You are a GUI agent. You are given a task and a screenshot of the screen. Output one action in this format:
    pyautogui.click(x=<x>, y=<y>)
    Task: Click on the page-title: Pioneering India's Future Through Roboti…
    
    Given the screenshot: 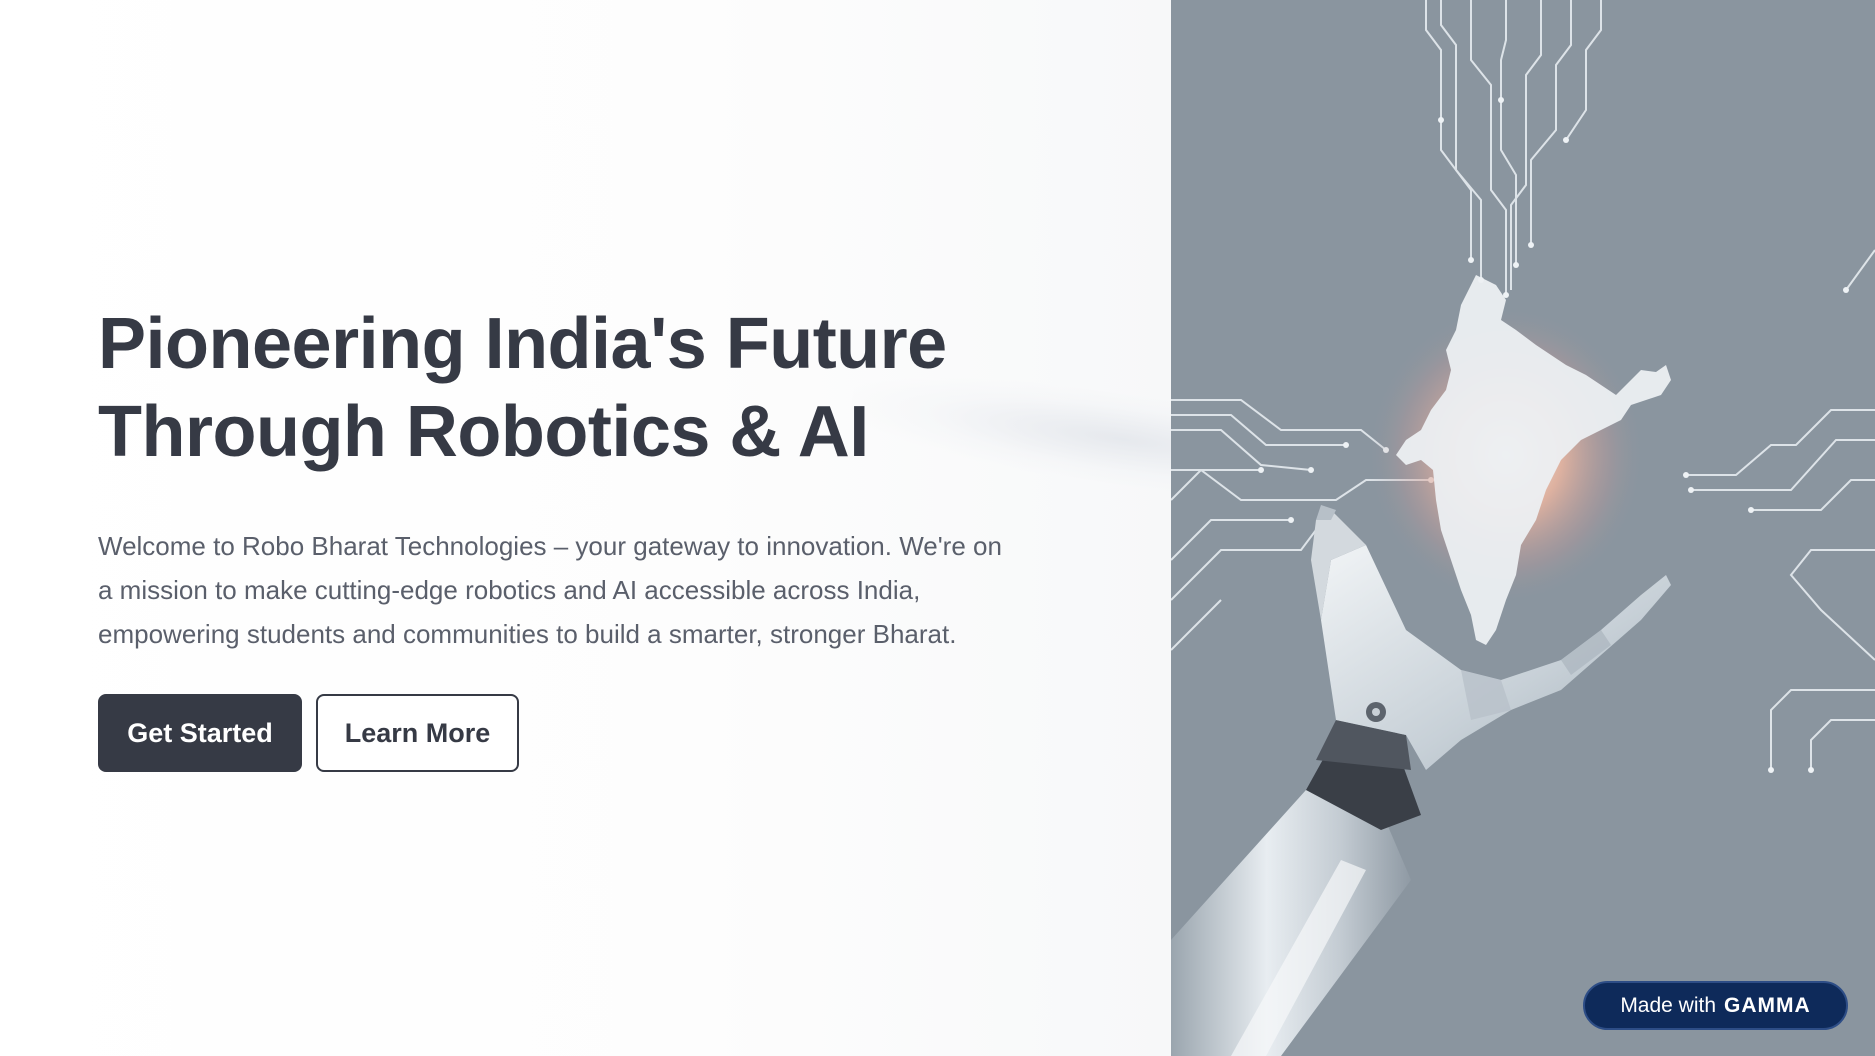 What is the action you would take?
    pyautogui.click(x=598, y=388)
    